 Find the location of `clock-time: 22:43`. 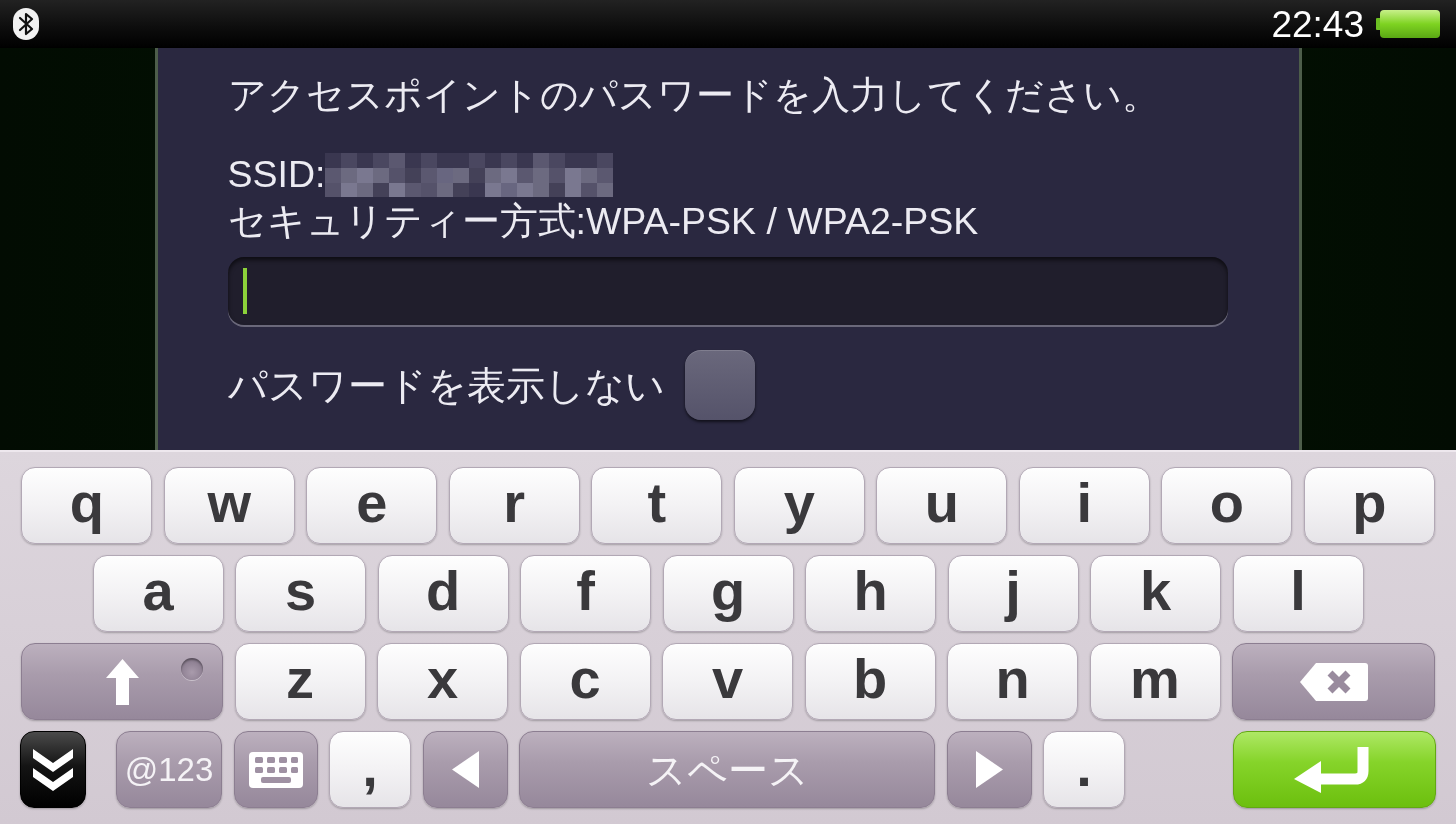

clock-time: 22:43 is located at coordinates (1317, 24).